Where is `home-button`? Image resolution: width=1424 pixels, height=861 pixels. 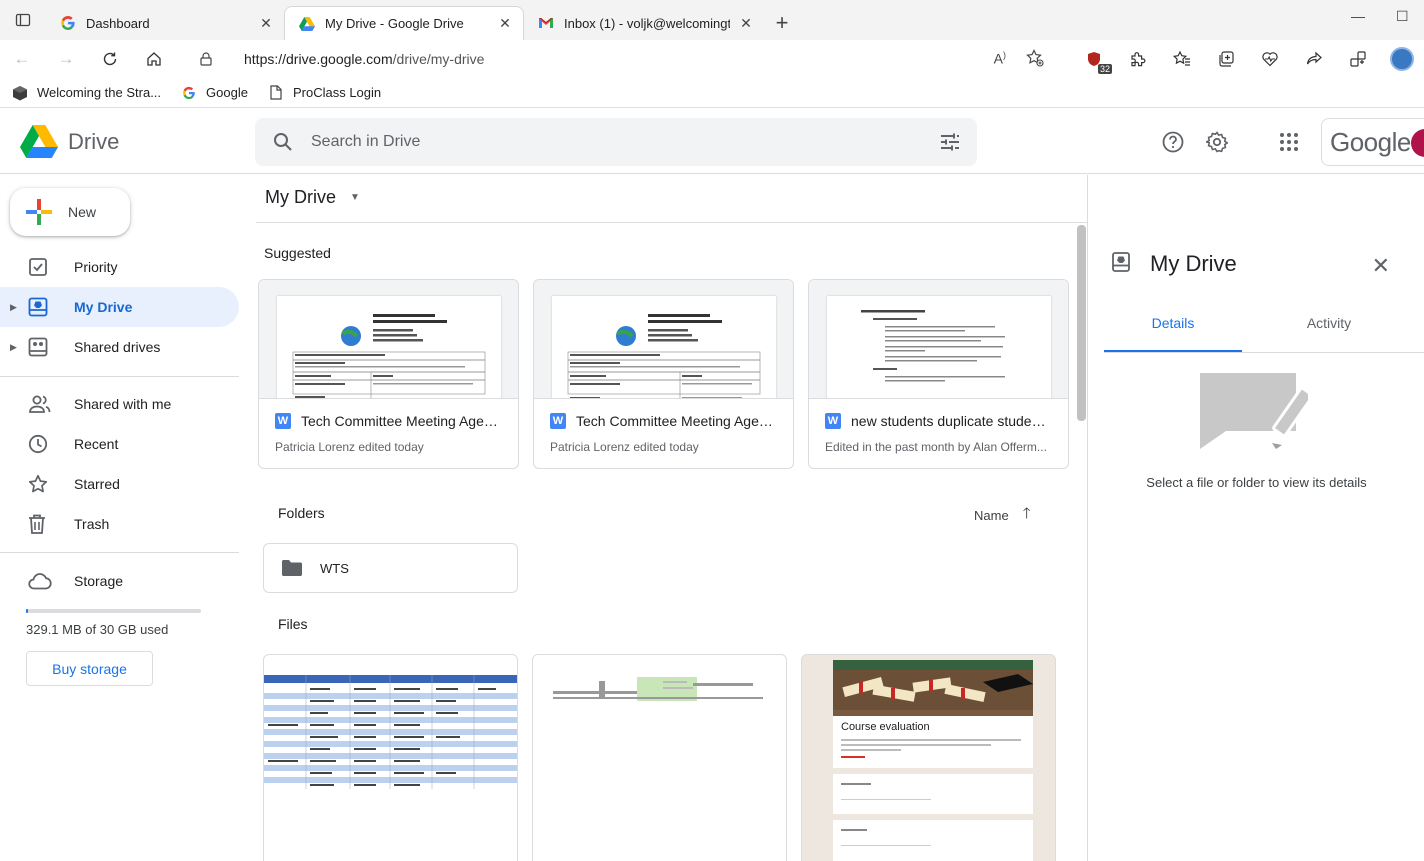
home-button is located at coordinates (154, 59).